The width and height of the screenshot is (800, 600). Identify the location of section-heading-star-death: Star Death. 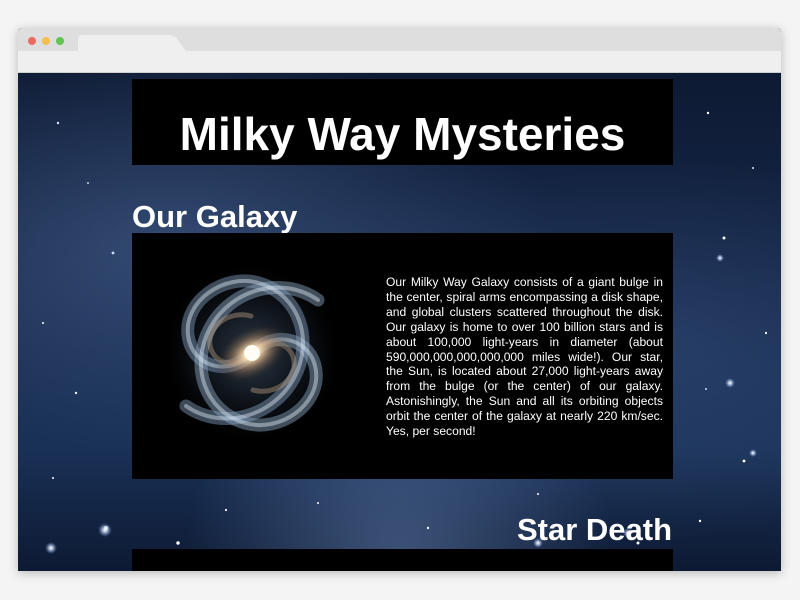
(594, 529).